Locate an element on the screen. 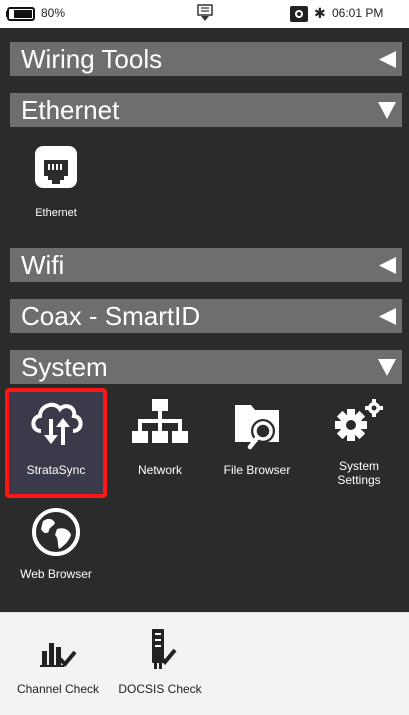 The image size is (409, 715). app-label: StrataSync is located at coordinates (56, 470).